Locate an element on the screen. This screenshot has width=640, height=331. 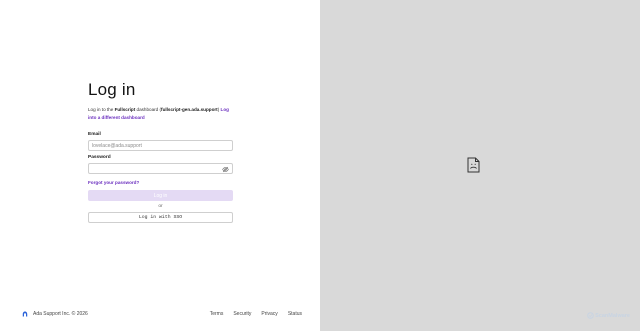
subtitle-mid: dashboard ( is located at coordinates (148, 109).